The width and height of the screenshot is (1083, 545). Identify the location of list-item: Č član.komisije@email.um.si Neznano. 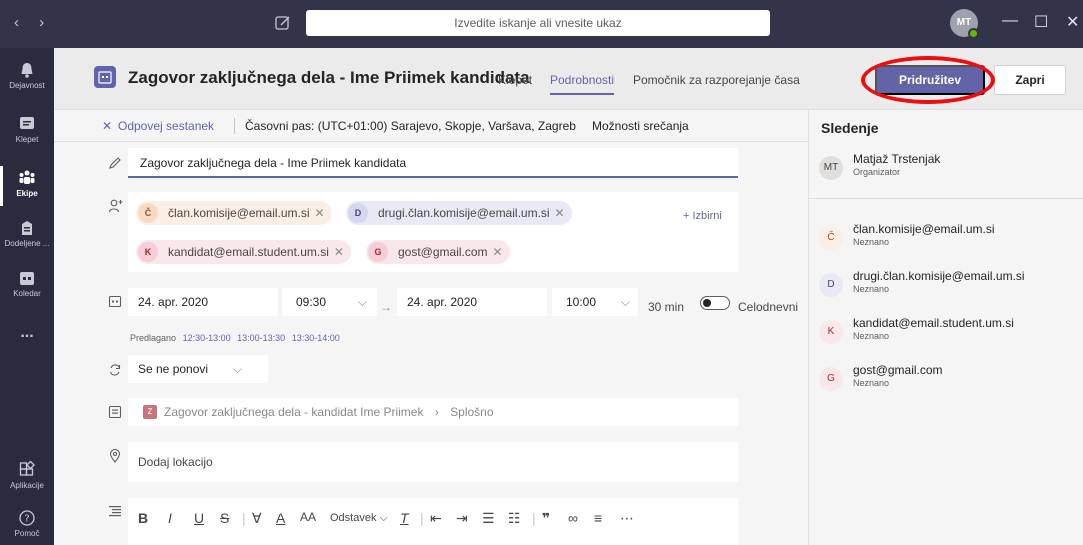
(949, 238).